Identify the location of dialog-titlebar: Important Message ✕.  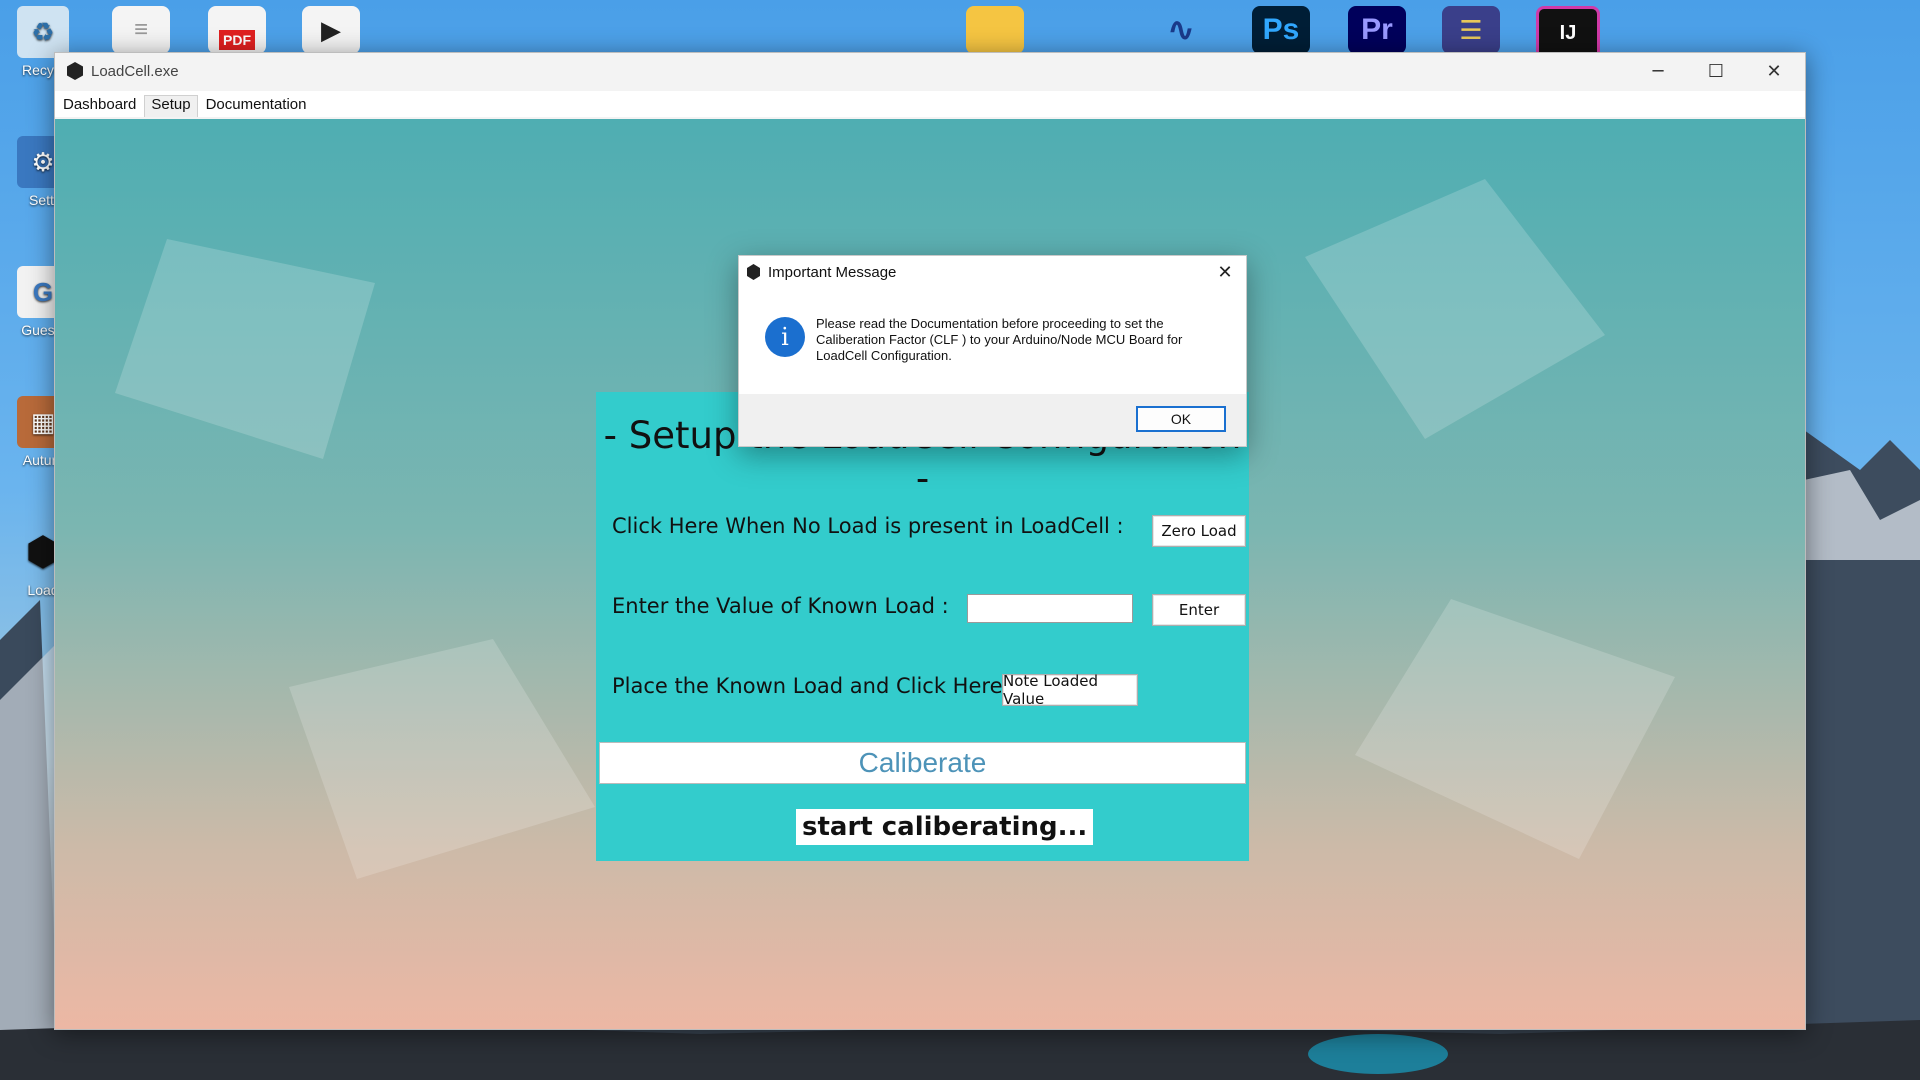
(992, 272).